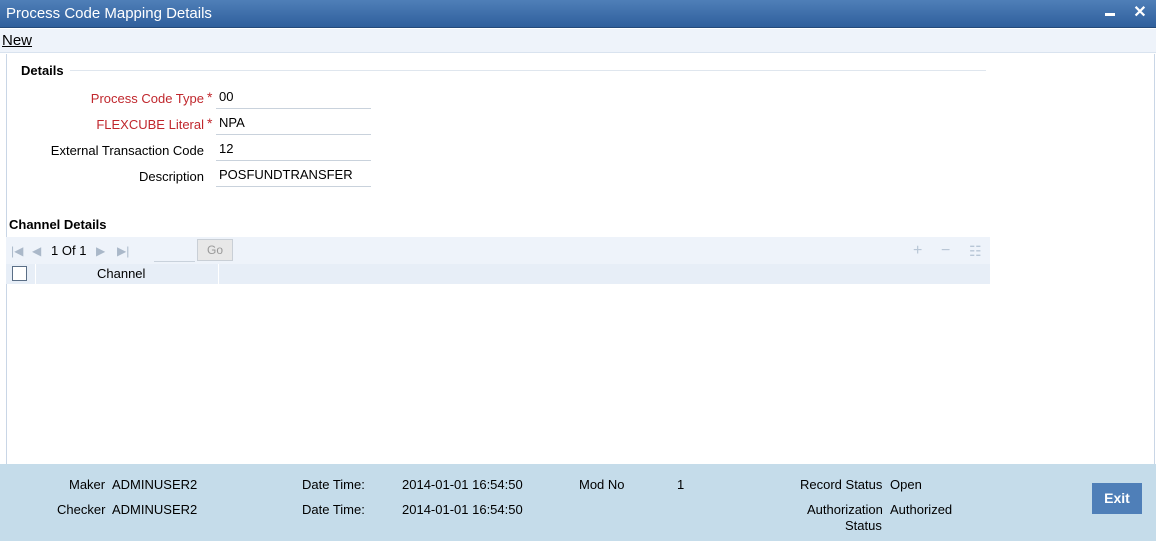 Image resolution: width=1156 pixels, height=541 pixels. I want to click on add-row-icon: +, so click(917, 251).